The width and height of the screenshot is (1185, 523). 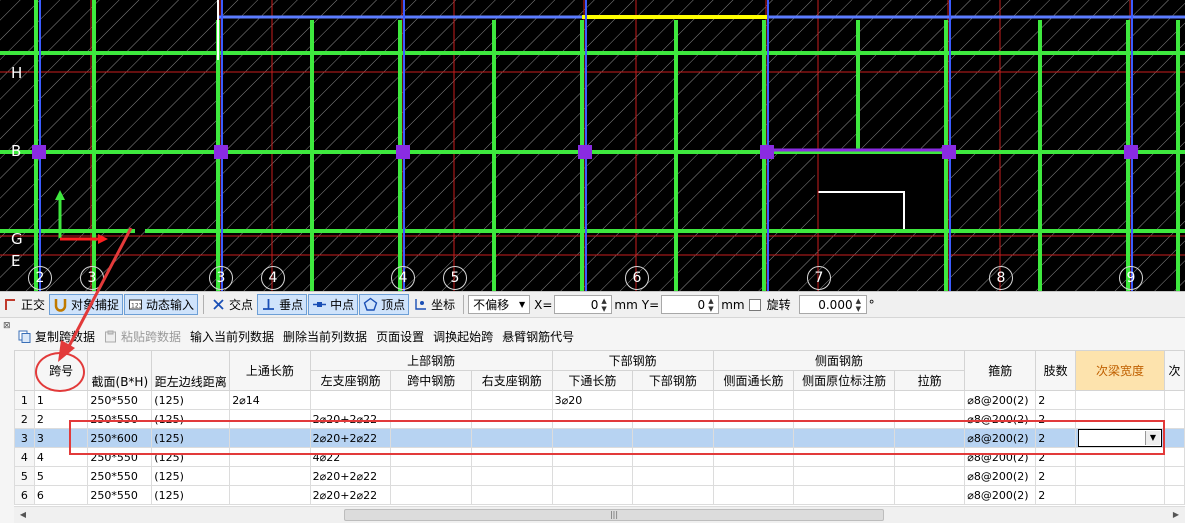 What do you see at coordinates (61, 400) in the screenshot?
I see `table-cell-span: 1` at bounding box center [61, 400].